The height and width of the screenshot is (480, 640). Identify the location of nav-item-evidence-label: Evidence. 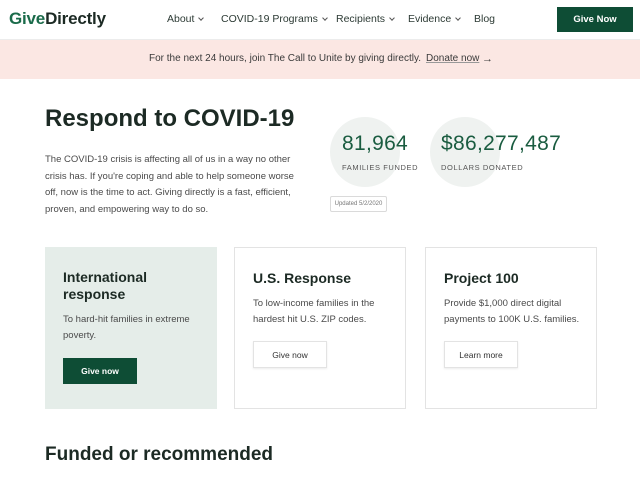
(430, 19).